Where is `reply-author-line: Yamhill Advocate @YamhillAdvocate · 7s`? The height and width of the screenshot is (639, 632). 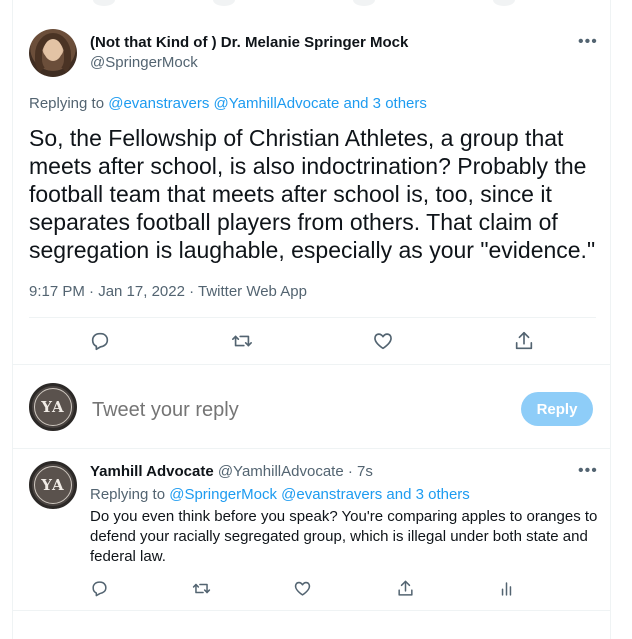
reply-author-line: Yamhill Advocate @YamhillAdvocate · 7s is located at coordinates (231, 471).